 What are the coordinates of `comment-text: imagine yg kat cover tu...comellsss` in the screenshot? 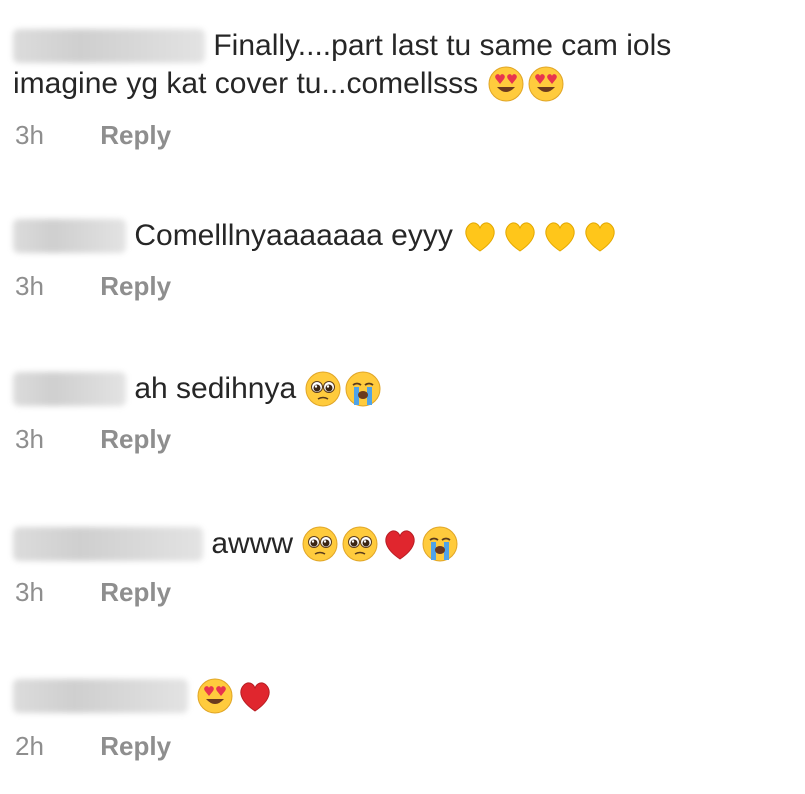 It's located at (246, 84).